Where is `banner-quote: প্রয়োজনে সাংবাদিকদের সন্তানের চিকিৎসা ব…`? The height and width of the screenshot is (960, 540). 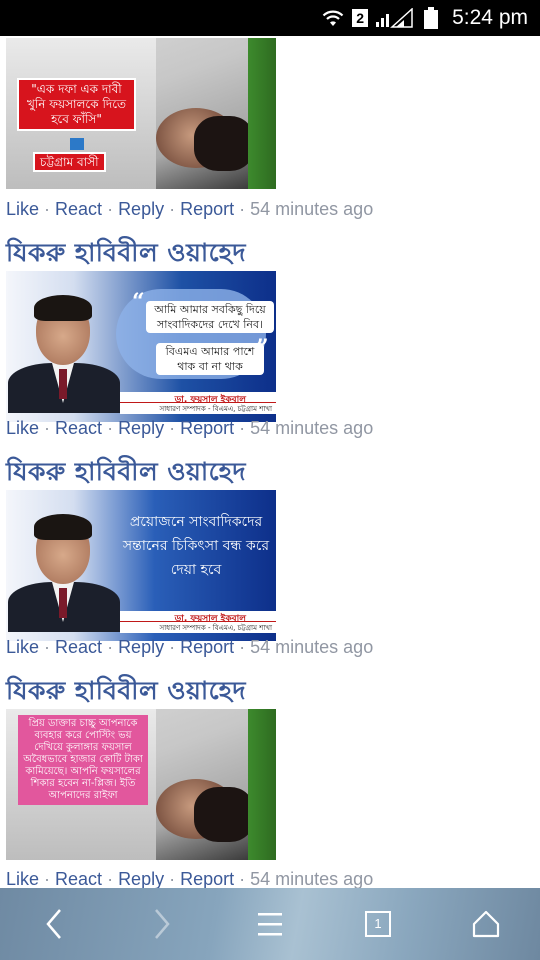
banner-quote: প্রয়োজনে সাংবাদিকদের সন্তানের চিকিৎসা ব… is located at coordinates (196, 546).